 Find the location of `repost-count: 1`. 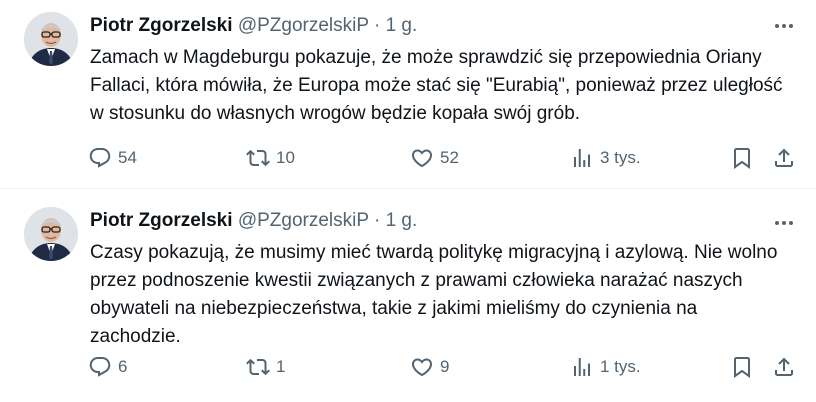

repost-count: 1 is located at coordinates (281, 366).